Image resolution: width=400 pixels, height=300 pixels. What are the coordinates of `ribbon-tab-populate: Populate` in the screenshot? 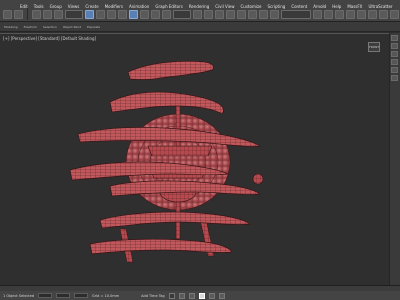 It's located at (93, 27).